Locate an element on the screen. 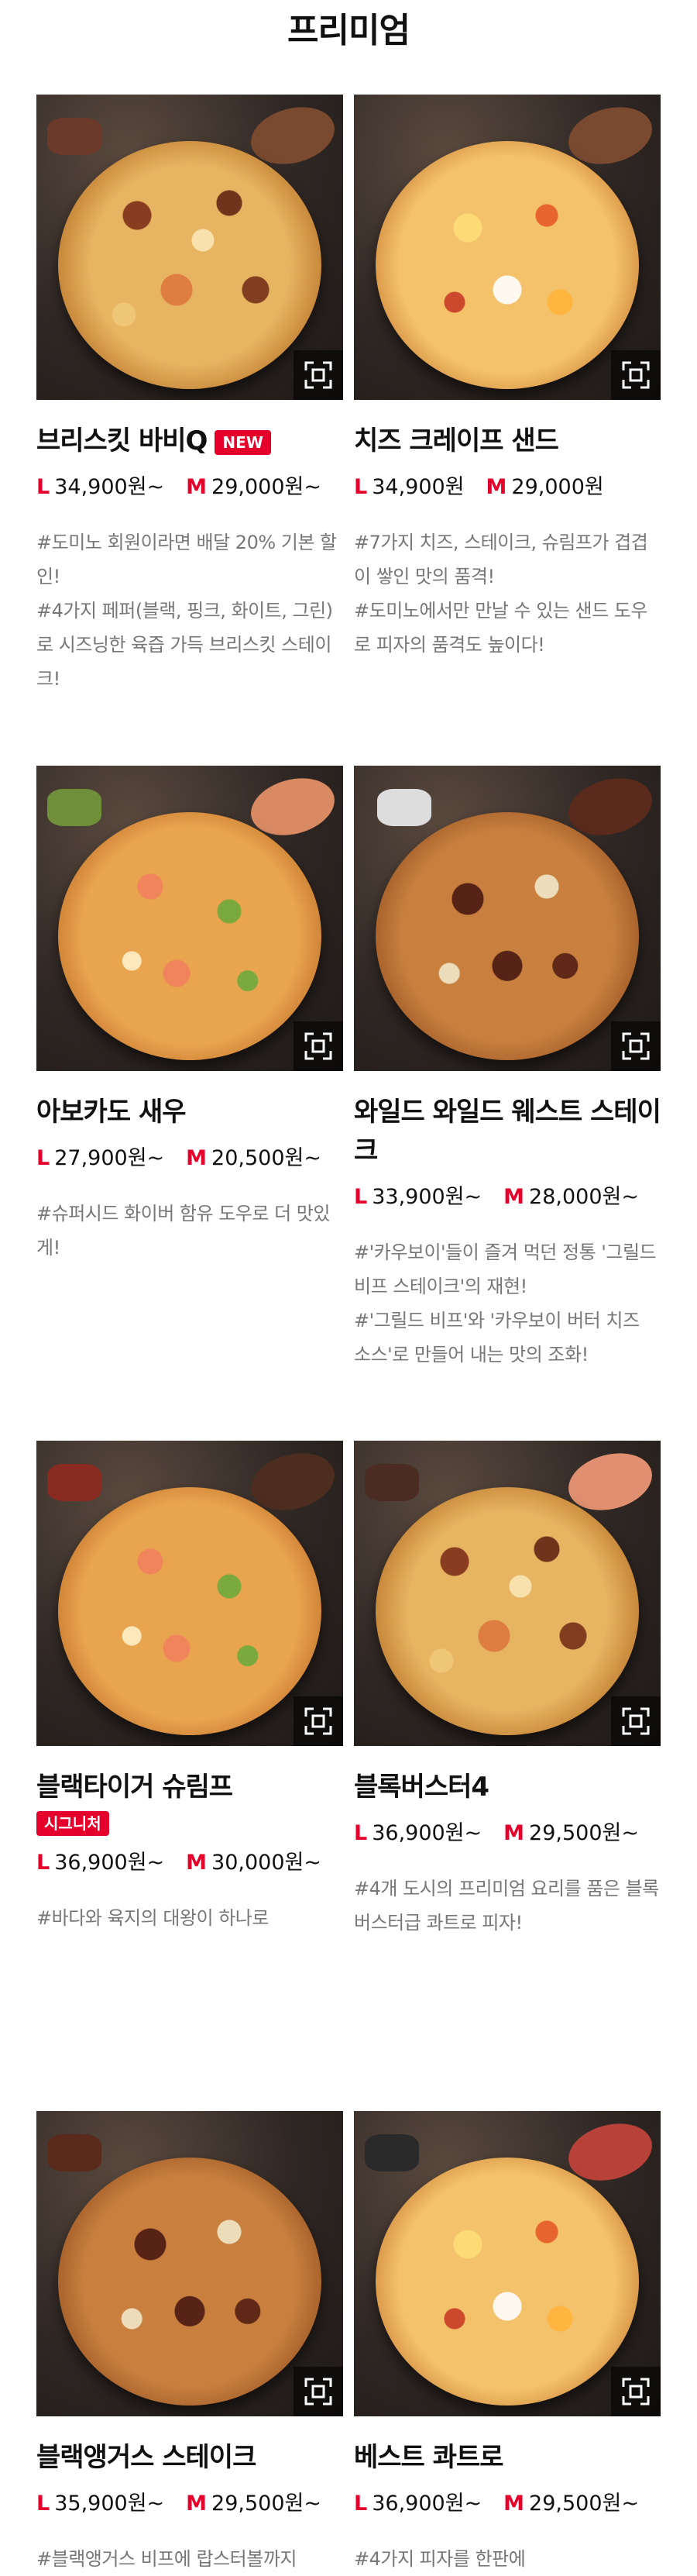 The height and width of the screenshot is (2576, 697). price-large: 35,900원~ is located at coordinates (110, 2504).